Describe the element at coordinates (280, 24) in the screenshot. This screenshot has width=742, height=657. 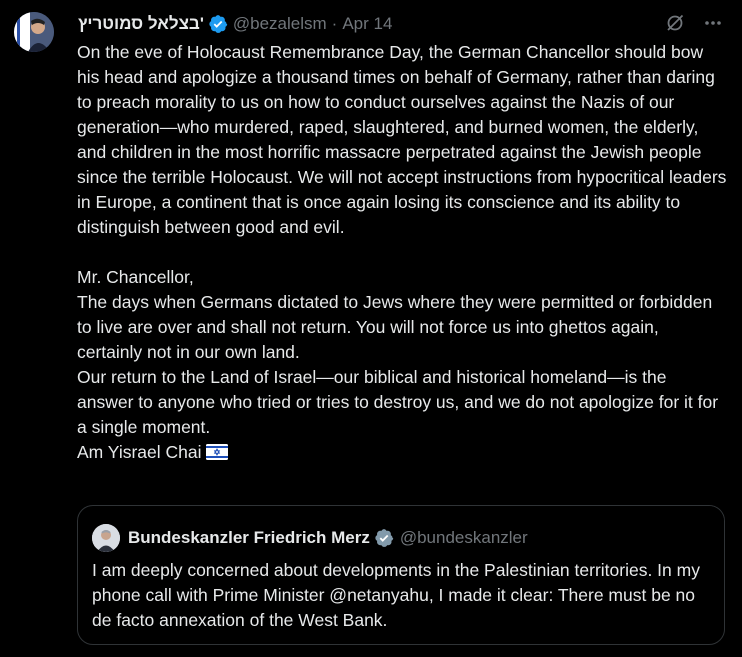
I see `author-handle: @bezalelsm` at that location.